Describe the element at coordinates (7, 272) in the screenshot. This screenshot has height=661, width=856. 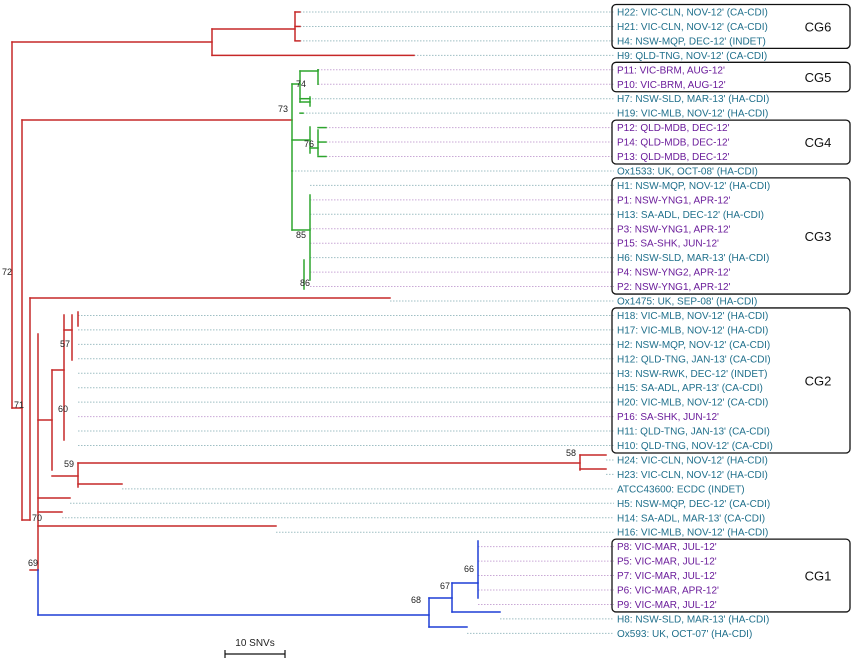
I see `support-value: 72` at that location.